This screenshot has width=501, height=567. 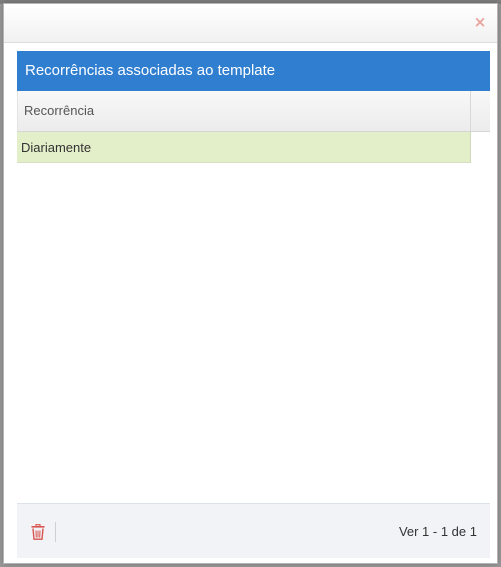 What do you see at coordinates (480, 22) in the screenshot?
I see `close-icon: ×` at bounding box center [480, 22].